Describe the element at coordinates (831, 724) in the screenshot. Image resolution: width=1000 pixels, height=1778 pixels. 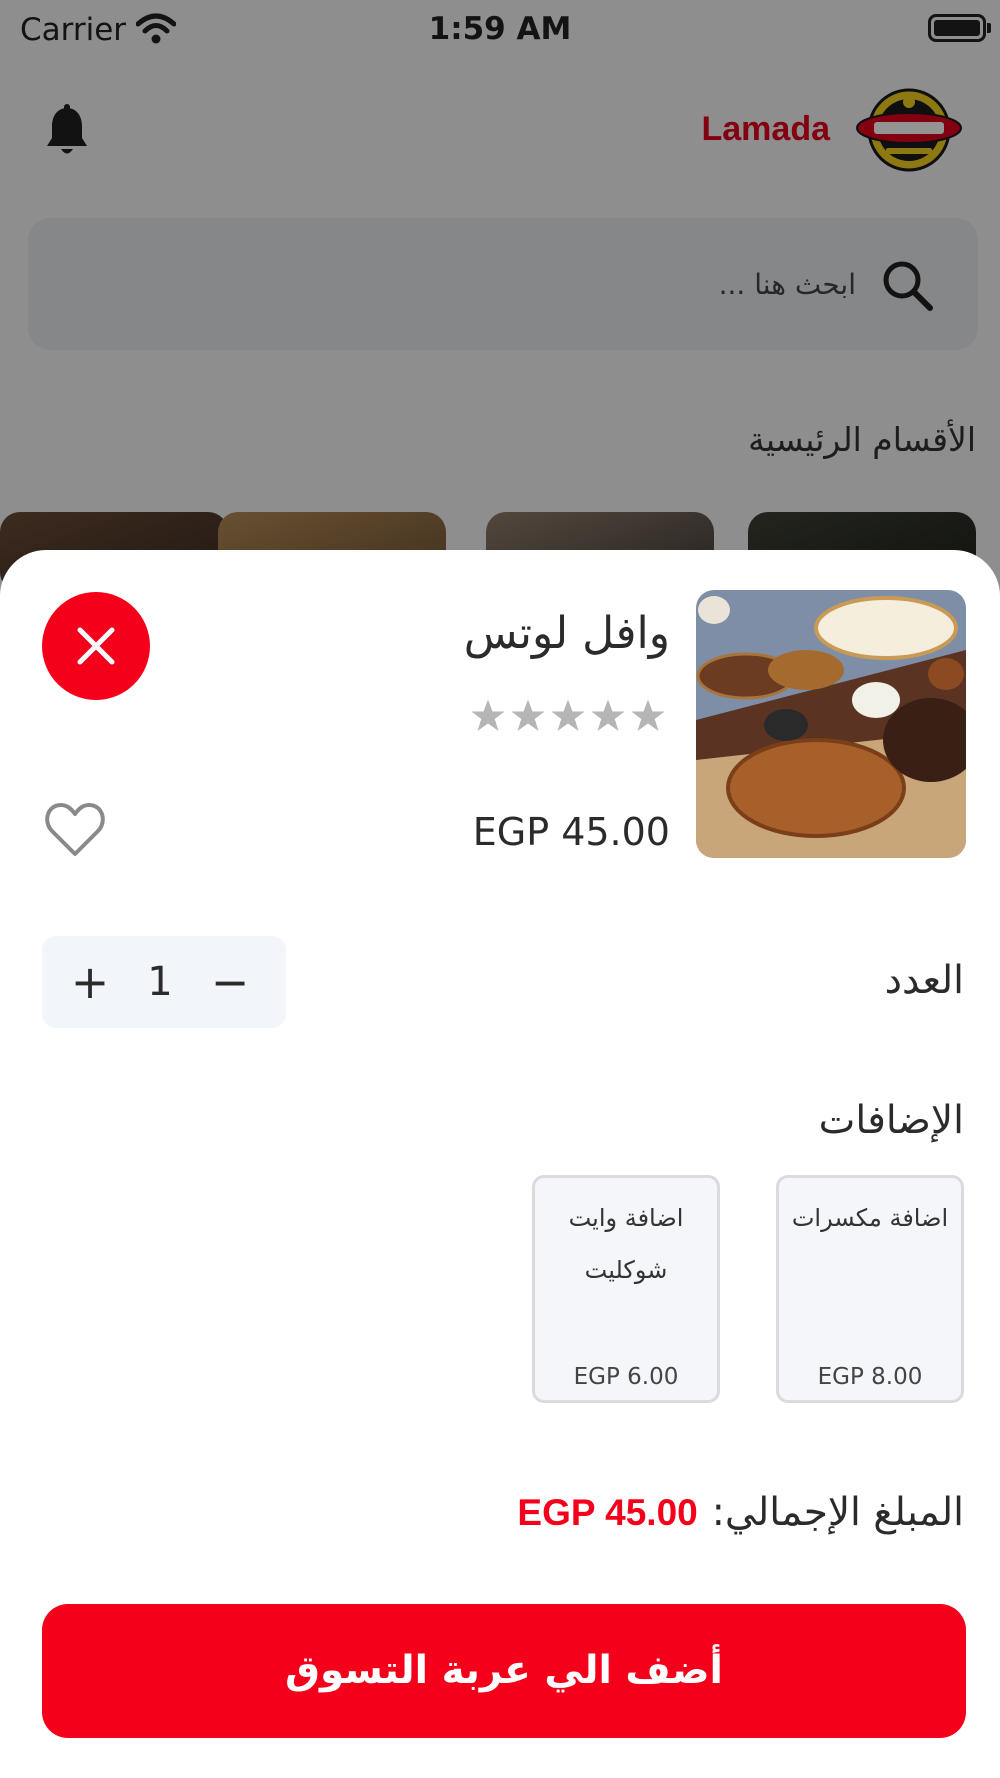
I see `product-image` at that location.